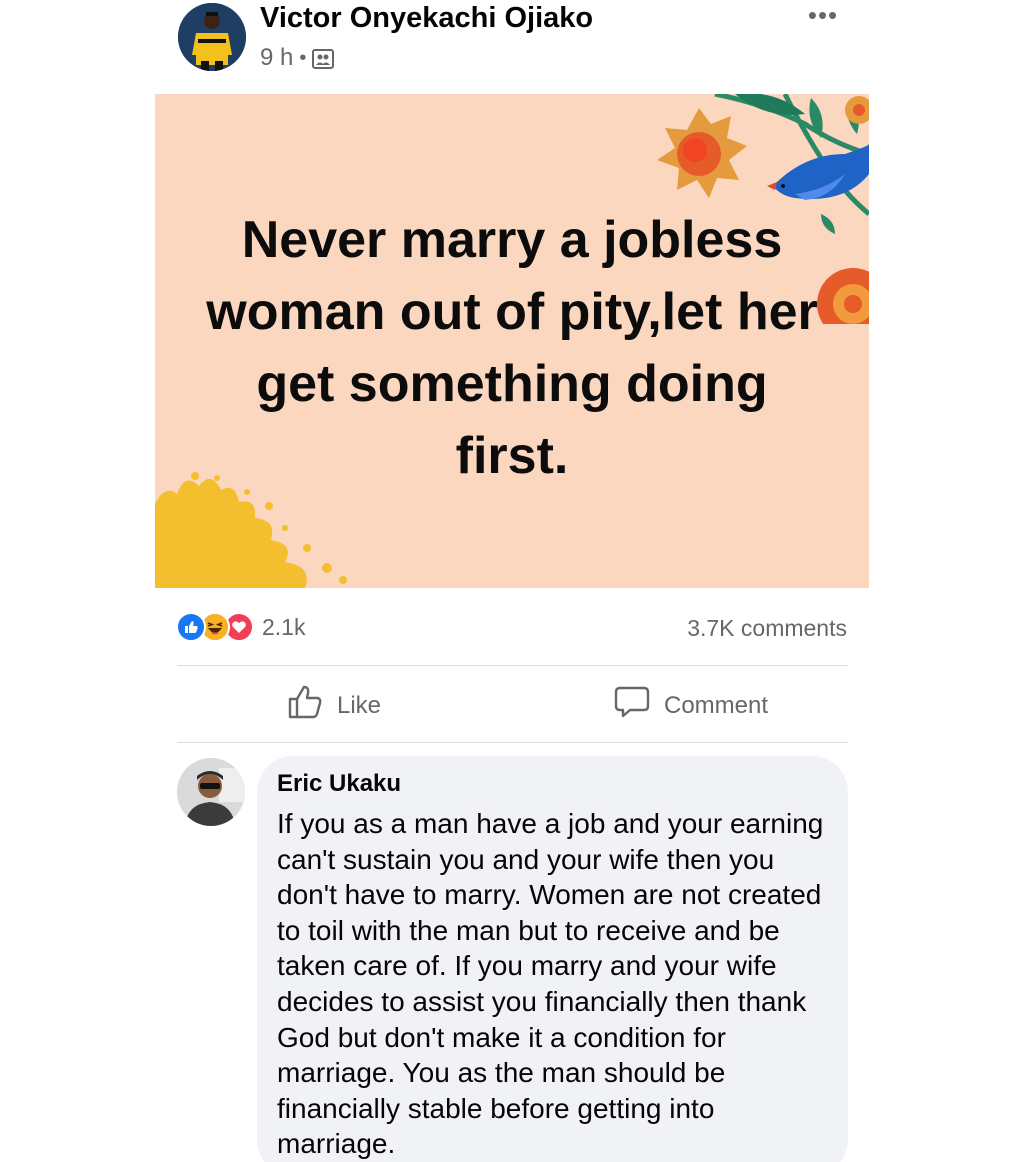 The image size is (1024, 1162). What do you see at coordinates (426, 18) in the screenshot?
I see `post-author-name: Victor Onyekachi Ojiako` at bounding box center [426, 18].